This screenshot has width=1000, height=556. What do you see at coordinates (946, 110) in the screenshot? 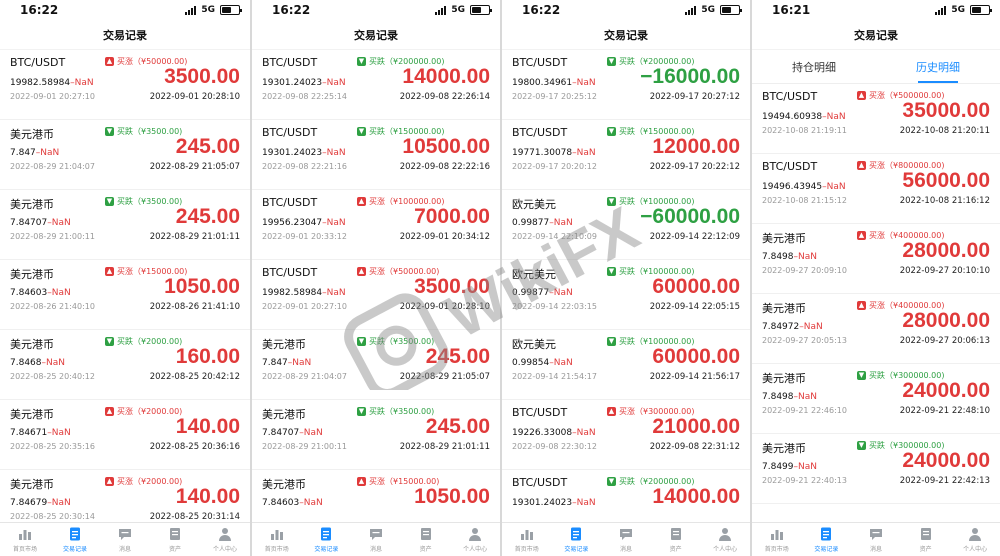
I see `record-amount: 35000.00` at bounding box center [946, 110].